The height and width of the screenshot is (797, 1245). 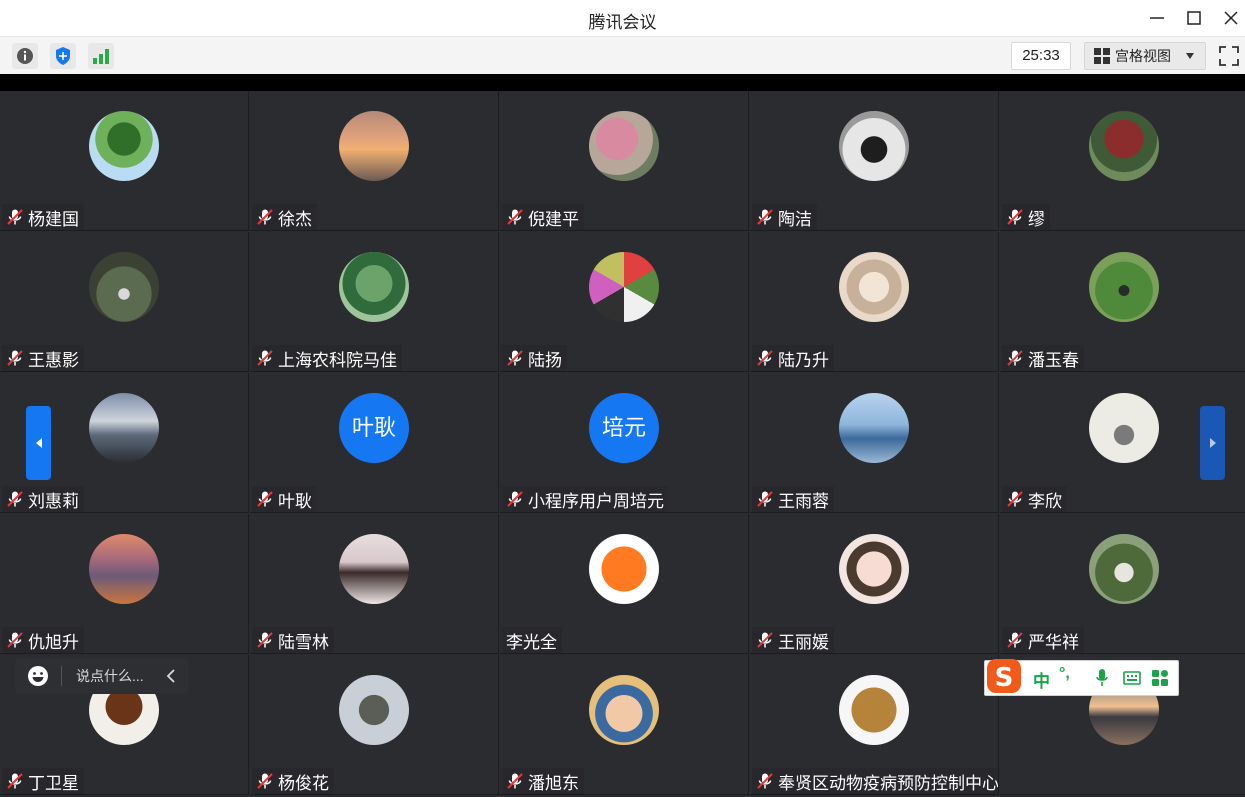 What do you see at coordinates (1102, 678) in the screenshot?
I see `microphone-icon` at bounding box center [1102, 678].